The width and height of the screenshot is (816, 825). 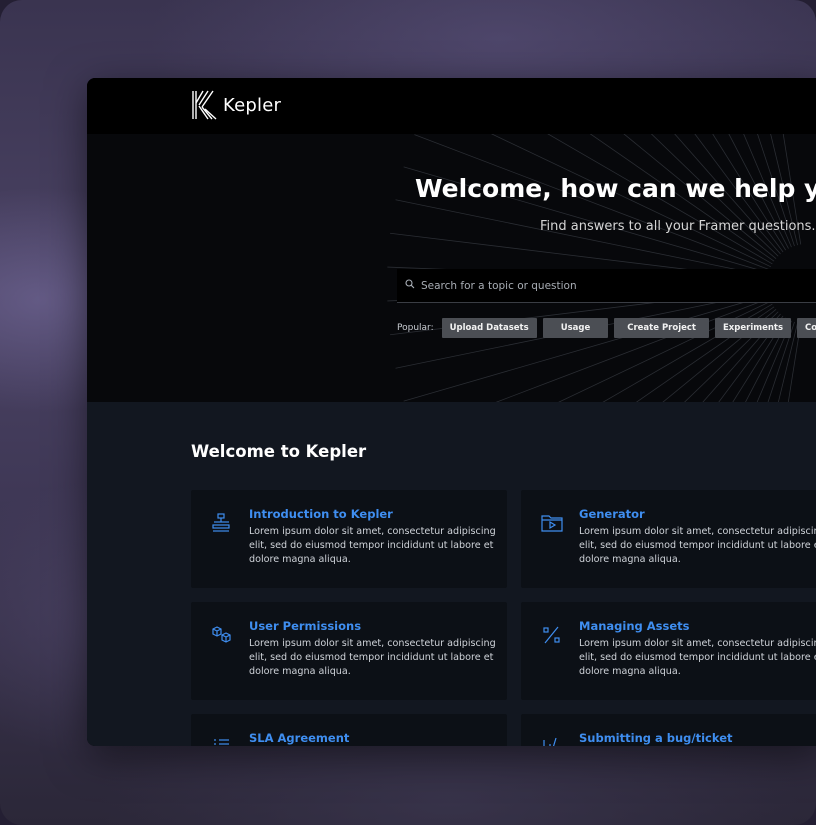 What do you see at coordinates (349, 730) in the screenshot?
I see `card-sla-agreement: SLA Agreement` at bounding box center [349, 730].